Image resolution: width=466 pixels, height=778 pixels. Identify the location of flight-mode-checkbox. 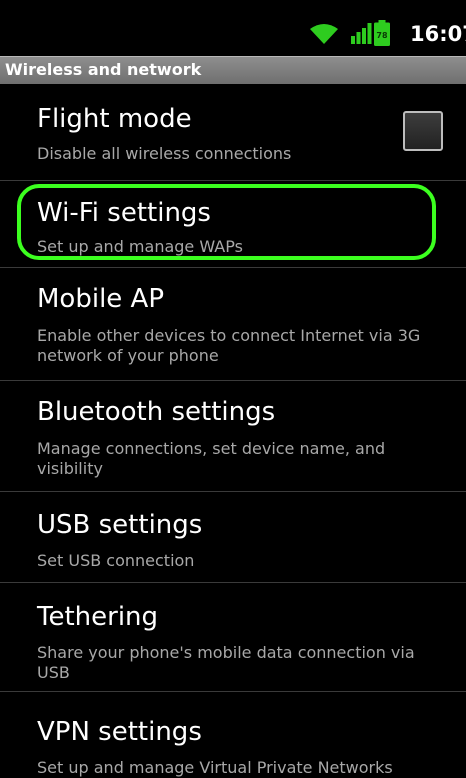
(423, 131).